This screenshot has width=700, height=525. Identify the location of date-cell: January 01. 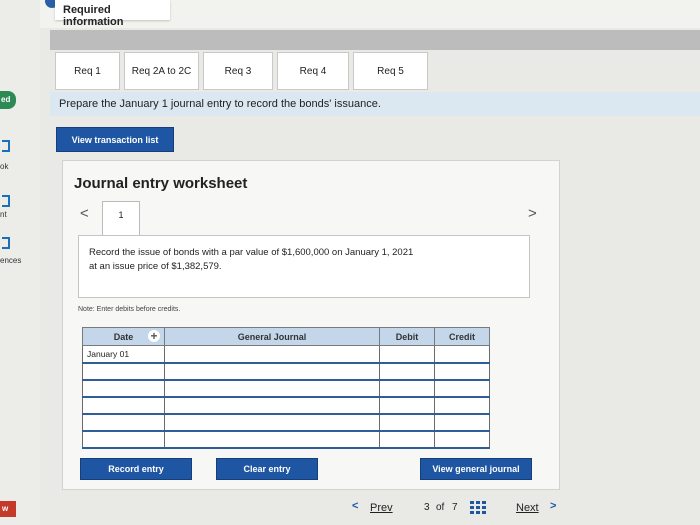
(123, 354).